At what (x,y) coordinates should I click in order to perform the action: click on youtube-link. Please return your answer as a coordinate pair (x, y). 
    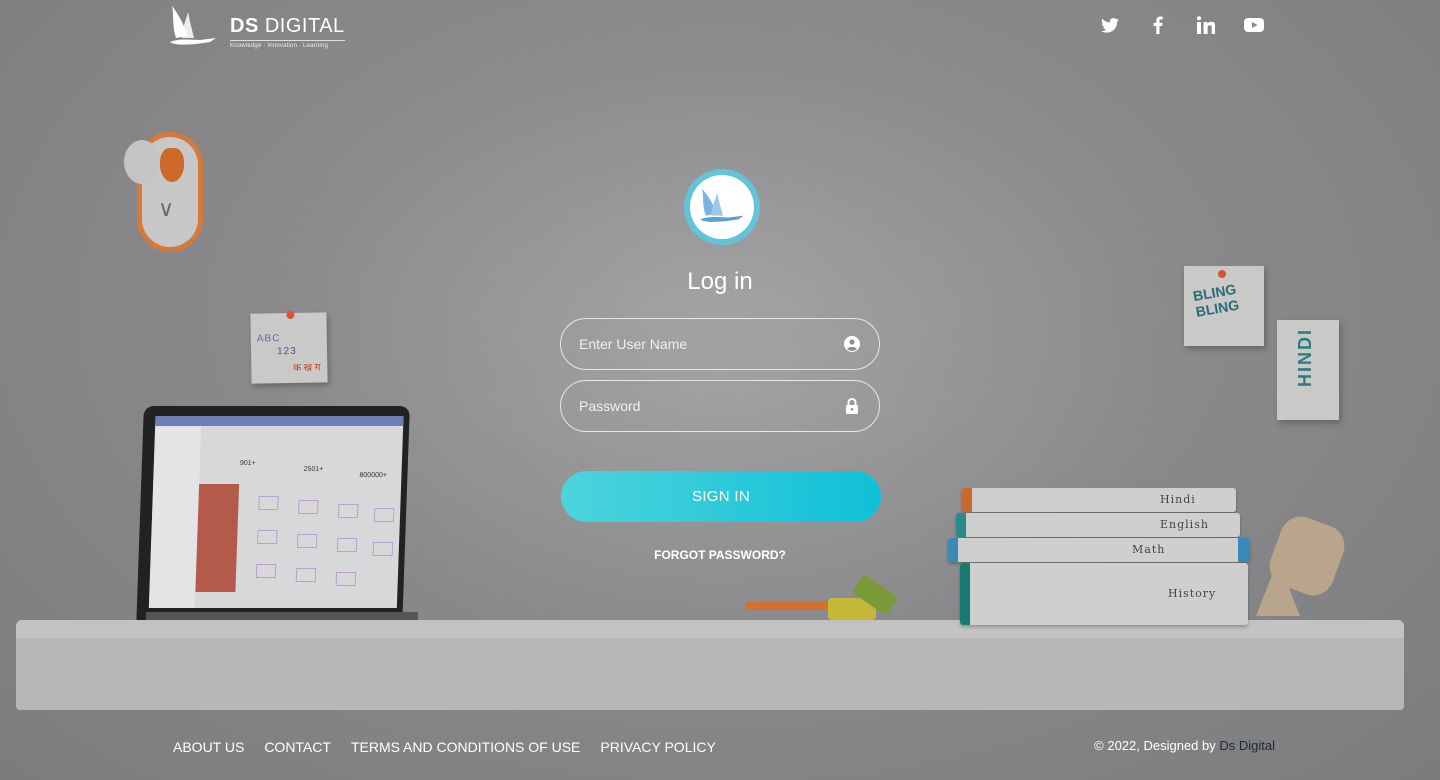
    Looking at the image, I should click on (1254, 25).